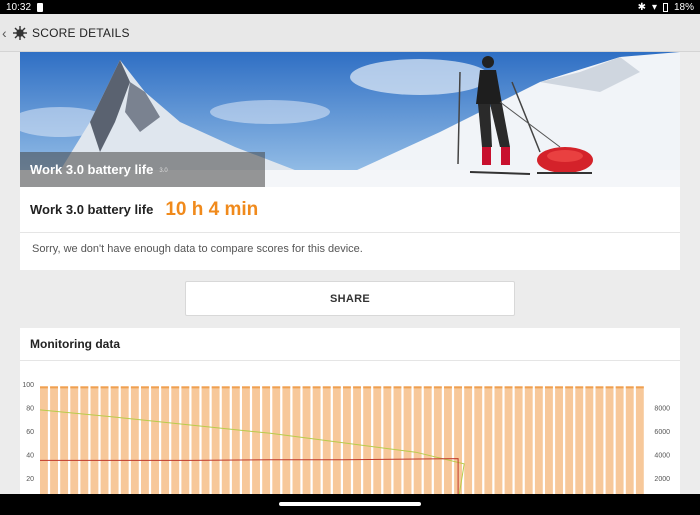 This screenshot has width=700, height=515. I want to click on back-chevron-icon: ‹, so click(6, 33).